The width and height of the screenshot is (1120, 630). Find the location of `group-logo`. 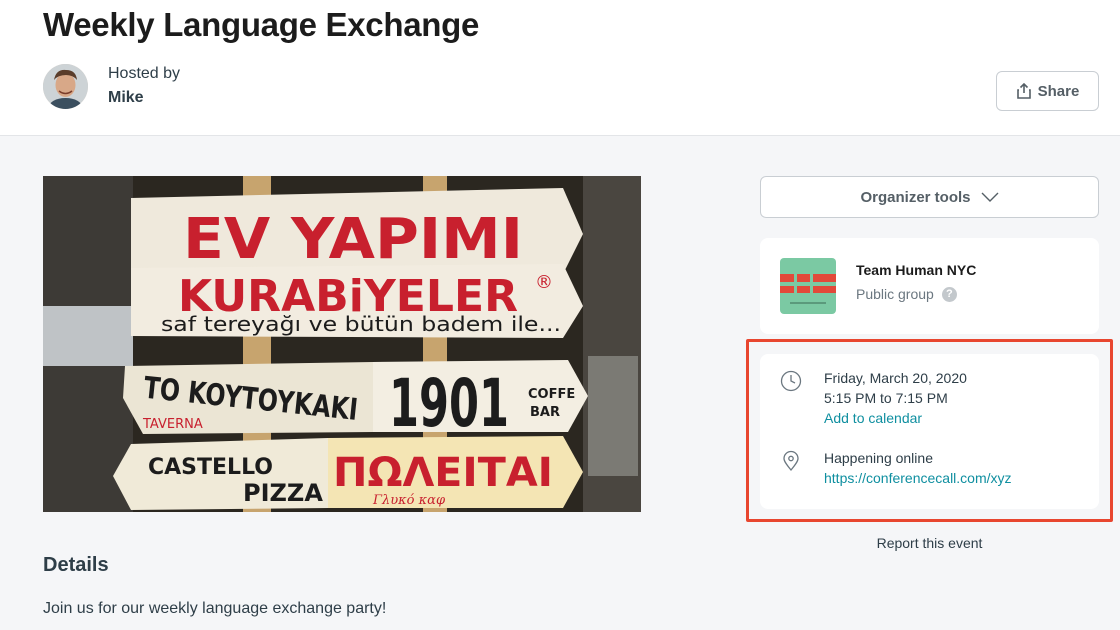

group-logo is located at coordinates (808, 286).